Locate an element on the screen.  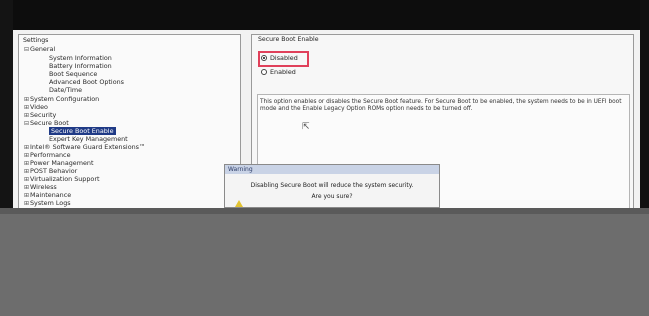
tree-item-wireless: ⊞Wireless is located at coordinates (40, 187).